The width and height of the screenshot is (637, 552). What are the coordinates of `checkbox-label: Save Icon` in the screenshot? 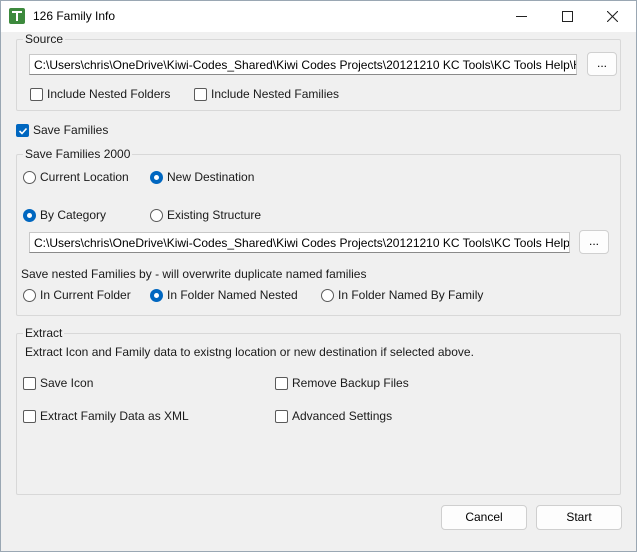 It's located at (67, 383).